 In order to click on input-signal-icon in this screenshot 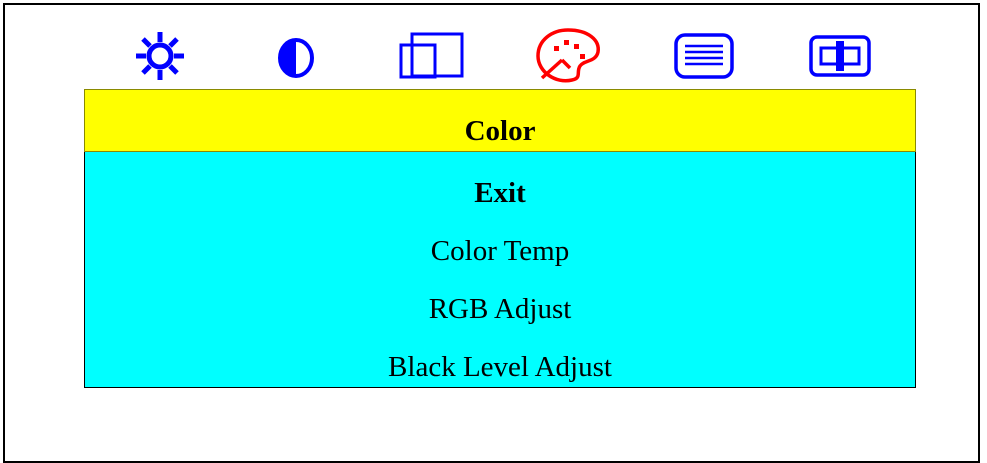, I will do `click(840, 56)`.